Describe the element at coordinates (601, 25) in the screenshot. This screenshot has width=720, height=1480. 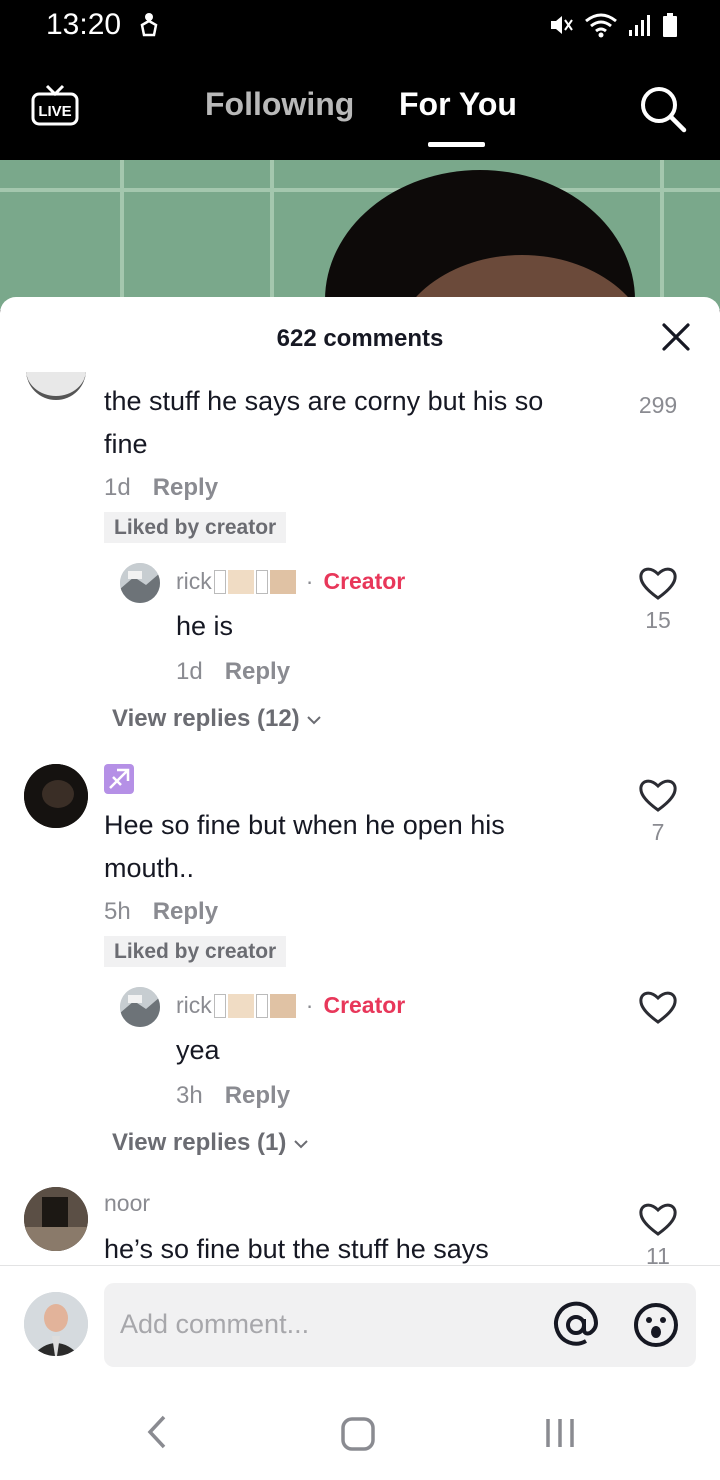
I see `wifi-icon` at that location.